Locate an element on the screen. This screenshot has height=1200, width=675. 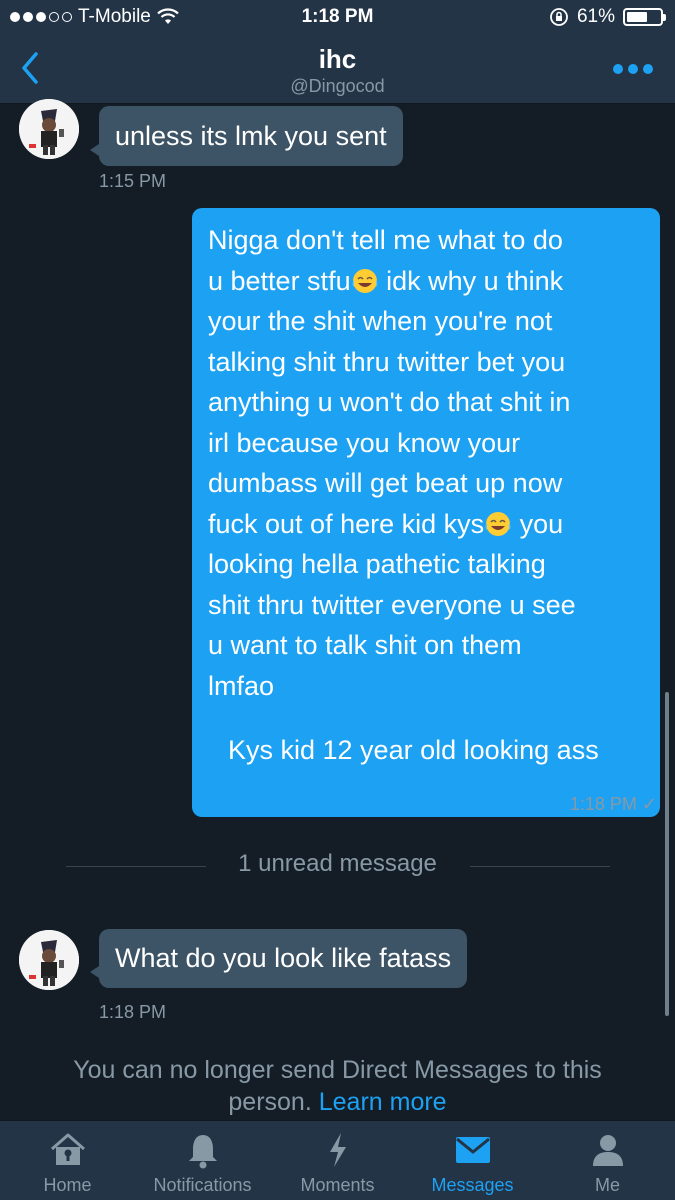
message-text: Kys kid 12 year old looking ass is located at coordinates (413, 750).